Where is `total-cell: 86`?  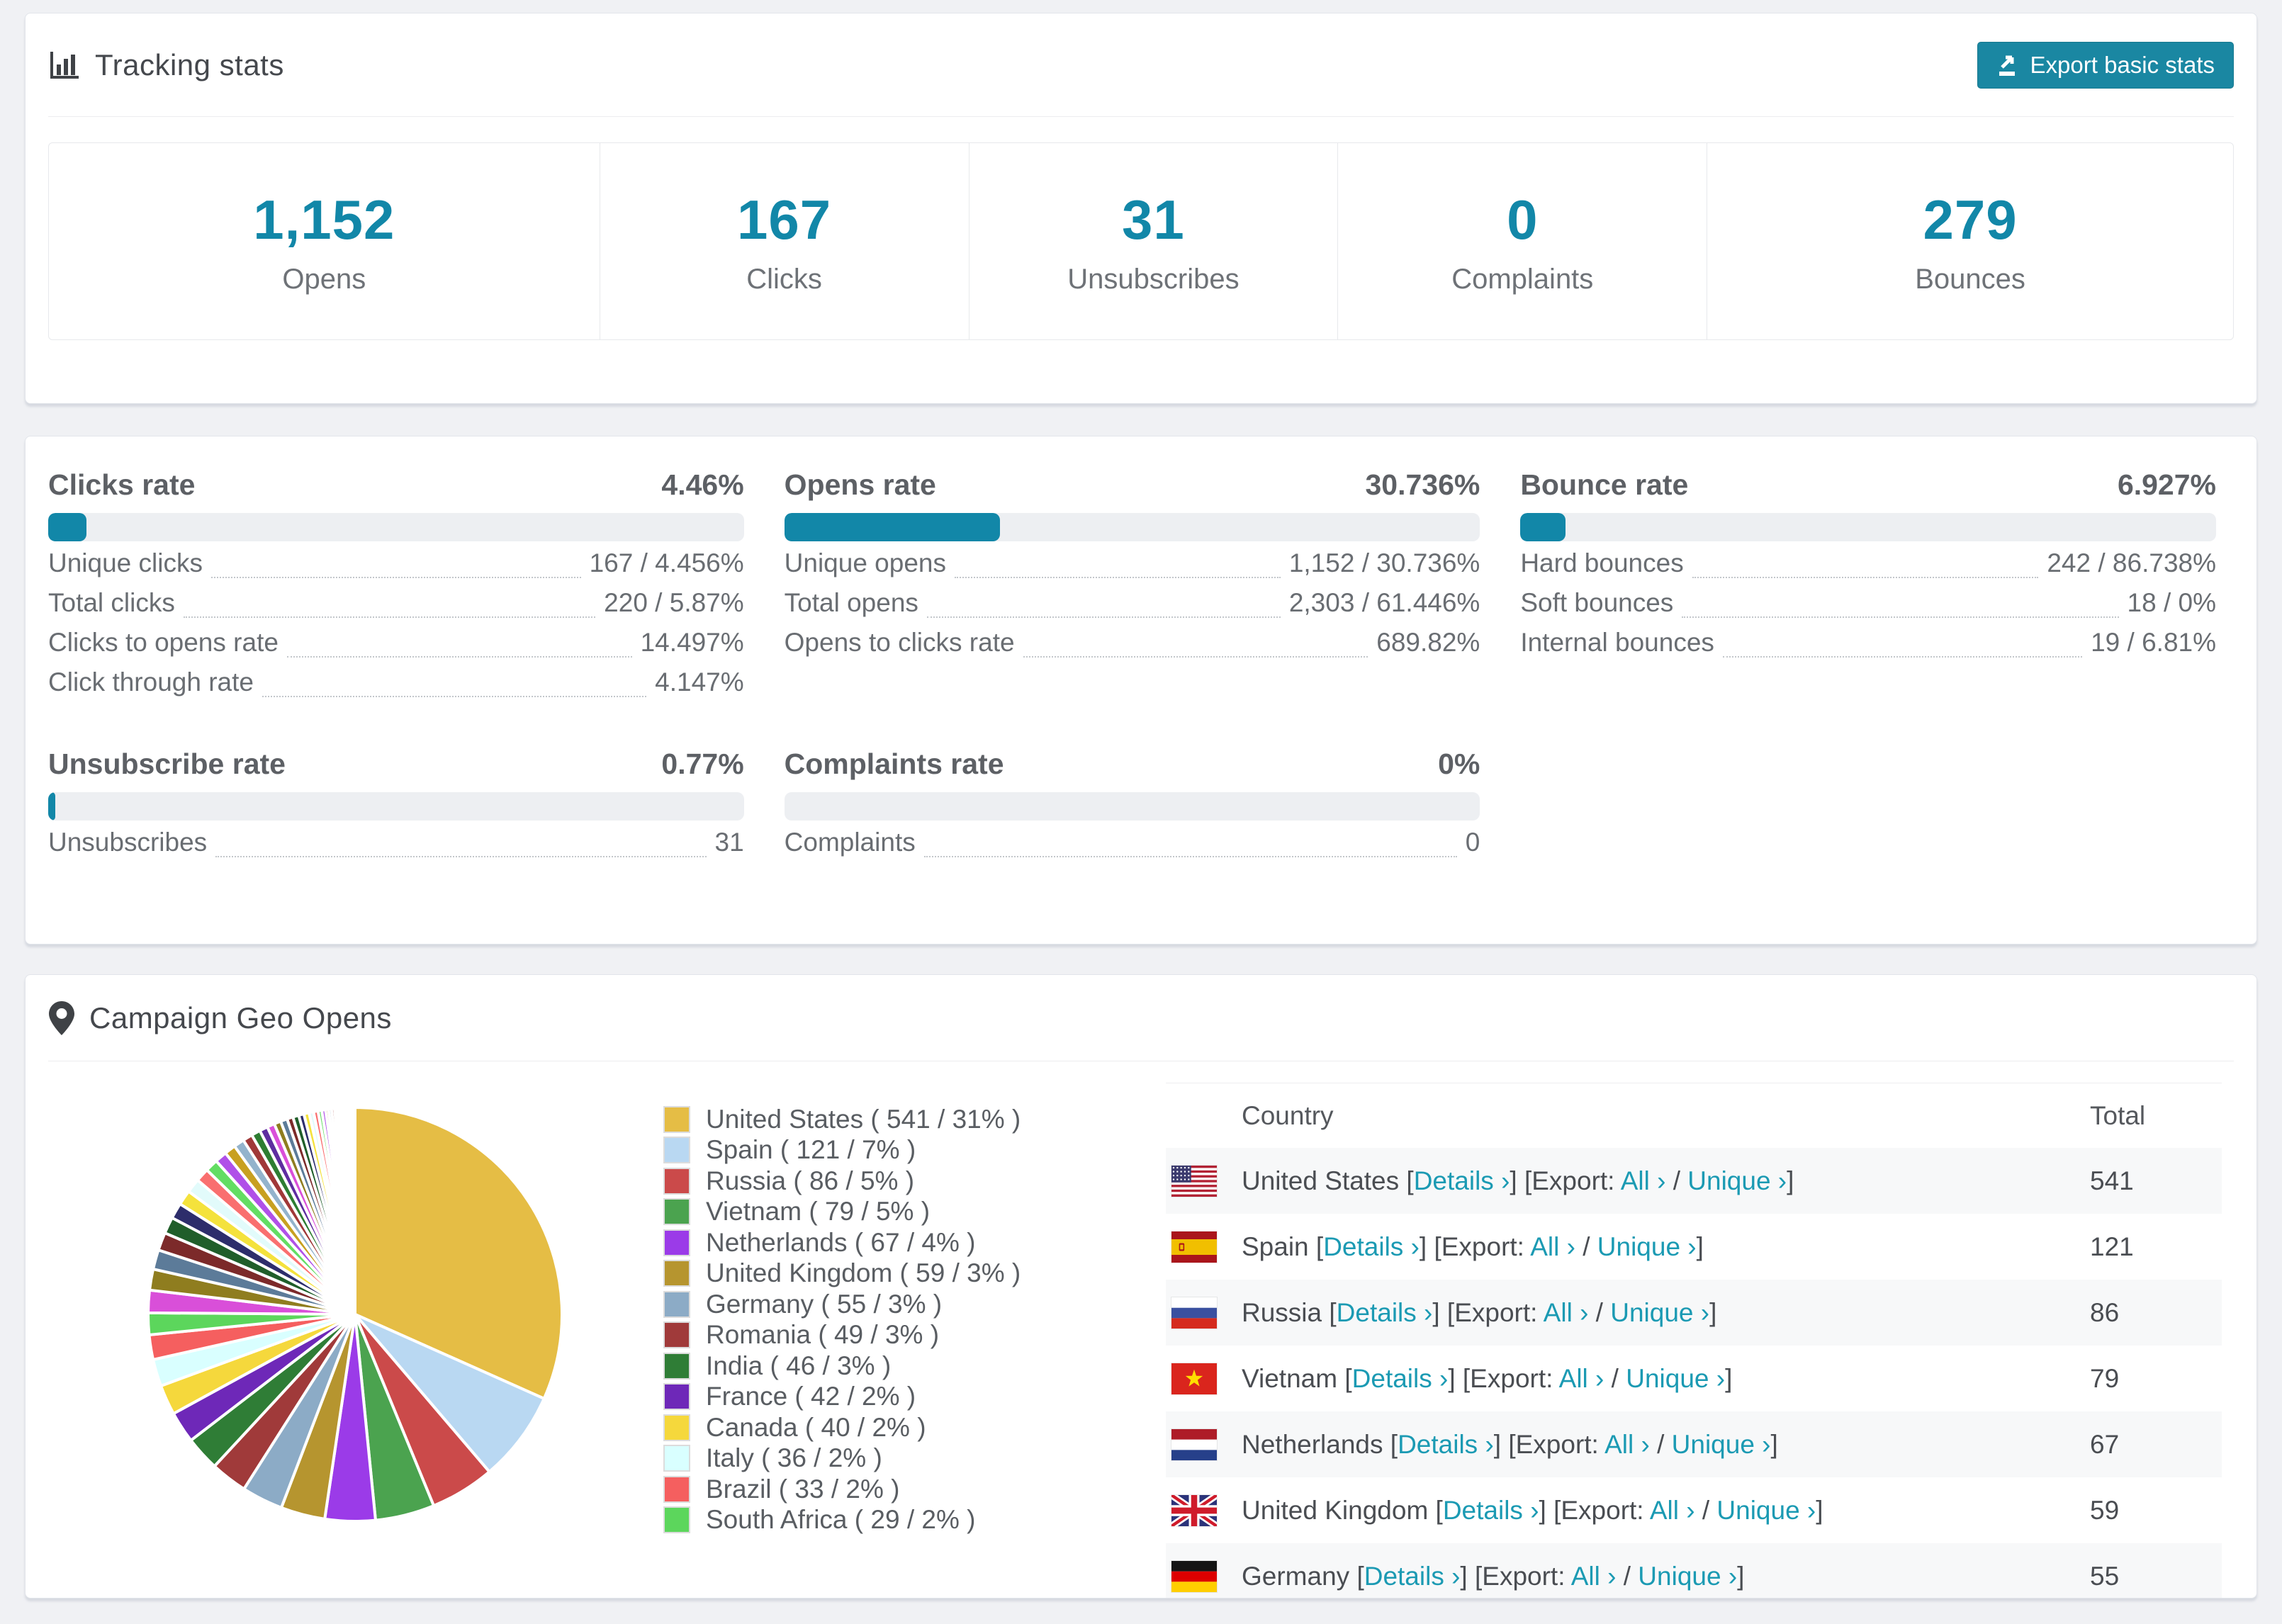 total-cell: 86 is located at coordinates (2105, 1312).